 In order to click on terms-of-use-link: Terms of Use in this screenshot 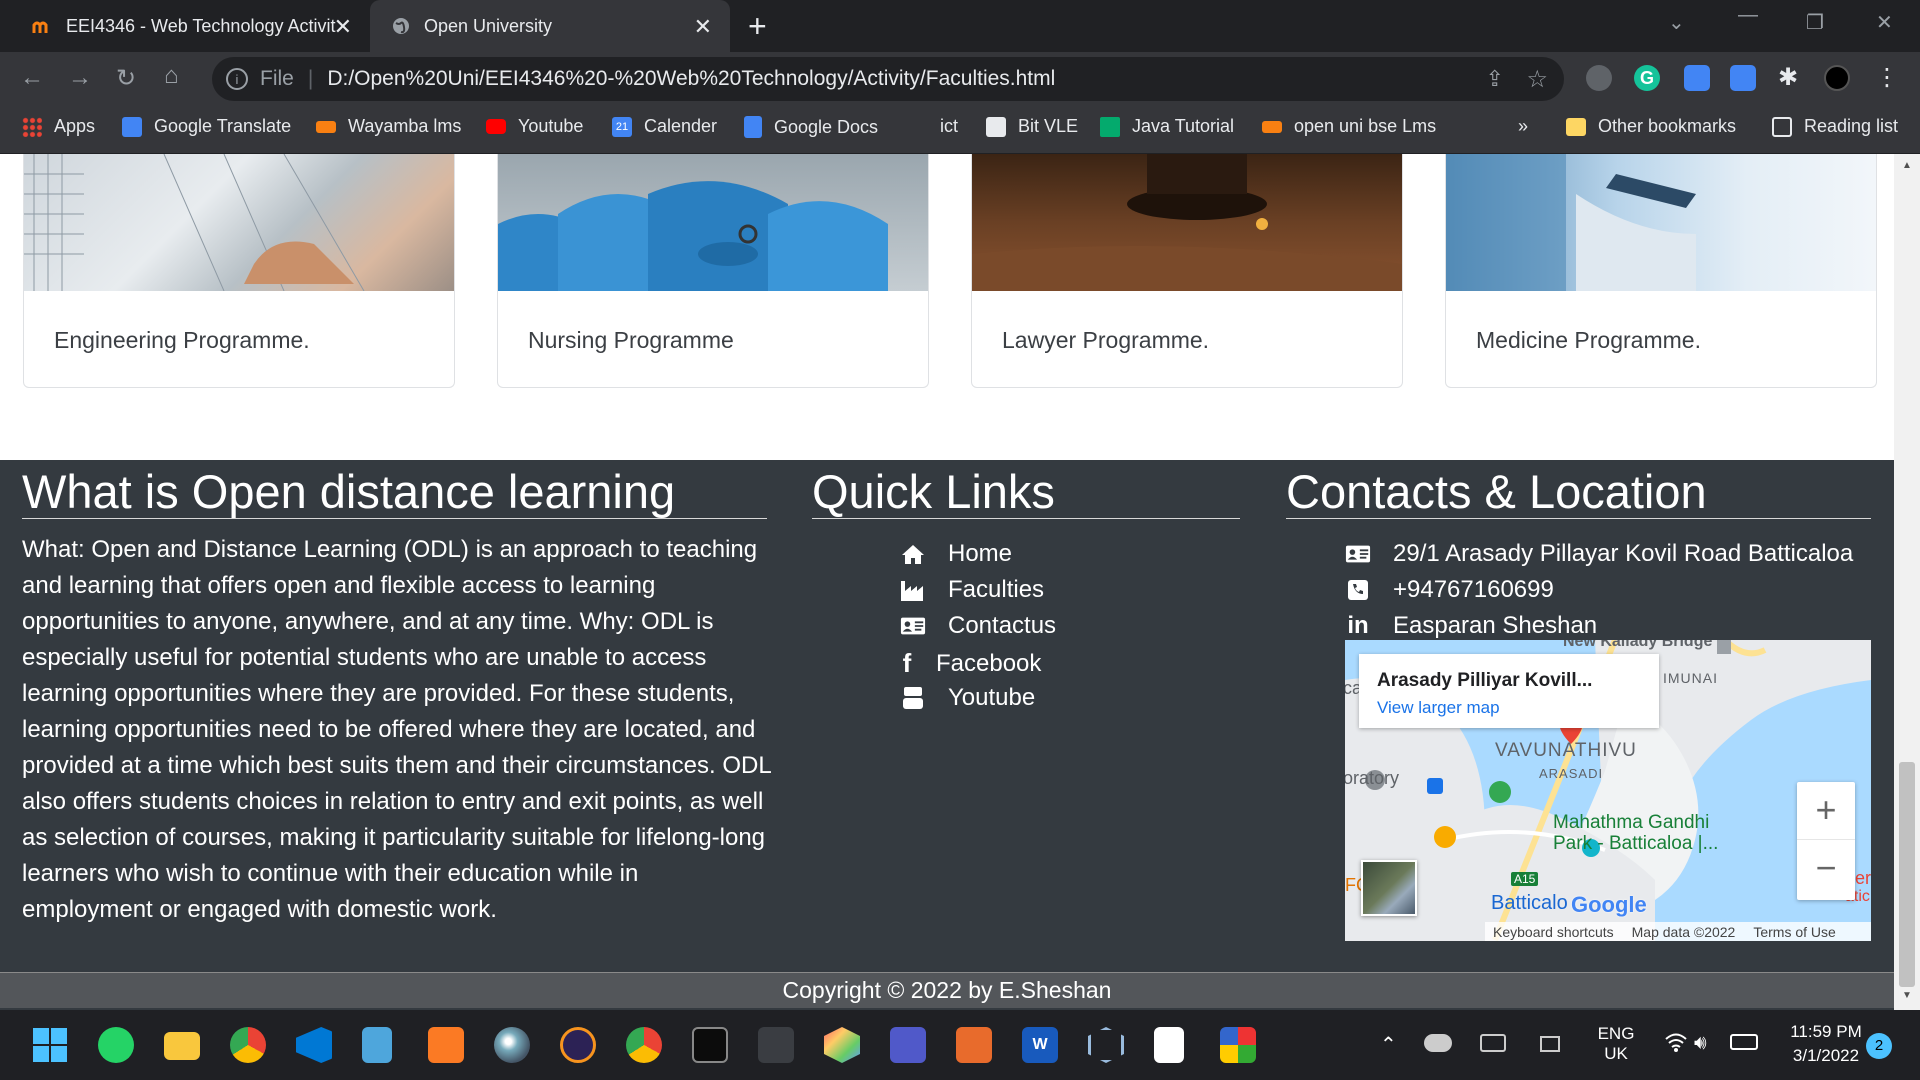, I will do `click(1794, 932)`.